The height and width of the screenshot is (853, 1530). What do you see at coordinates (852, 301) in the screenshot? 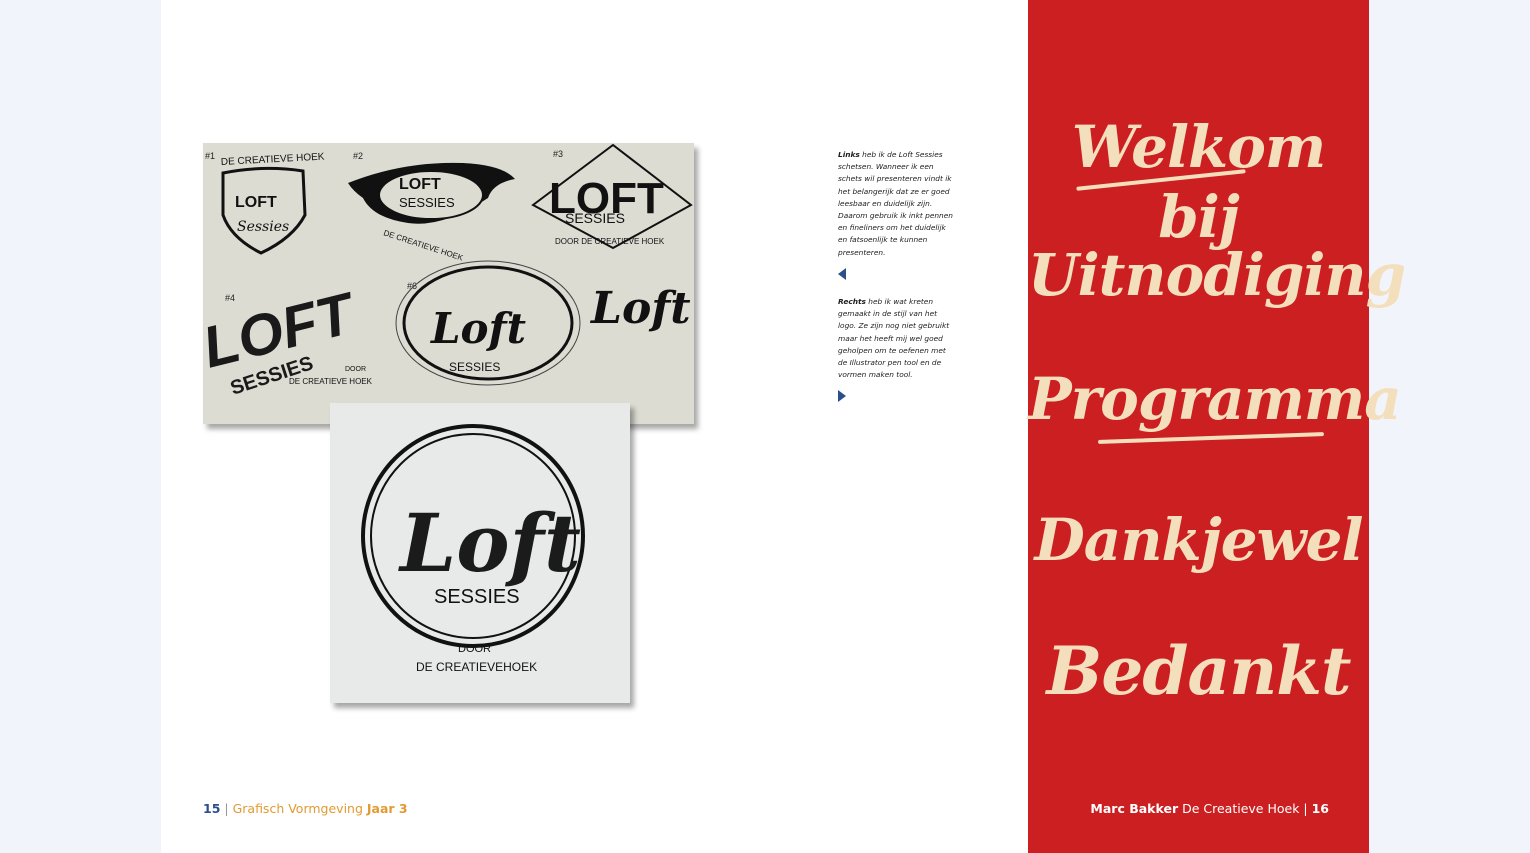
I see `caption-right-lead: Rechts` at bounding box center [852, 301].